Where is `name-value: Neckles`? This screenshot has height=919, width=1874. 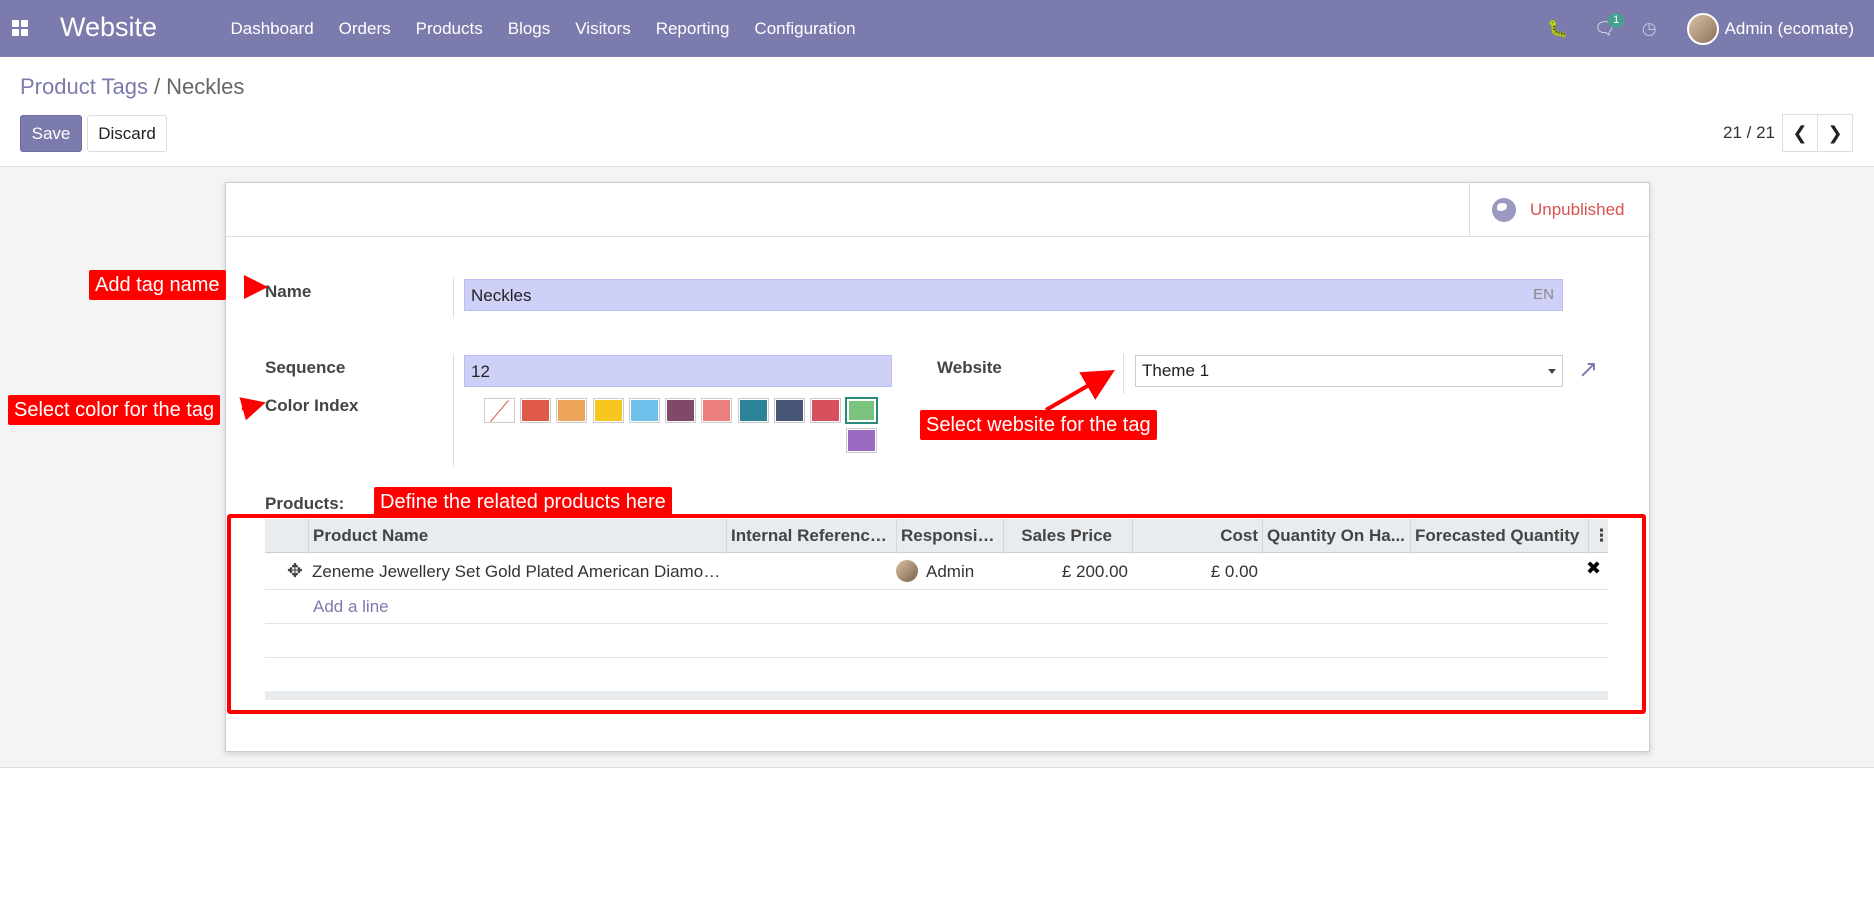
name-value: Neckles is located at coordinates (501, 295).